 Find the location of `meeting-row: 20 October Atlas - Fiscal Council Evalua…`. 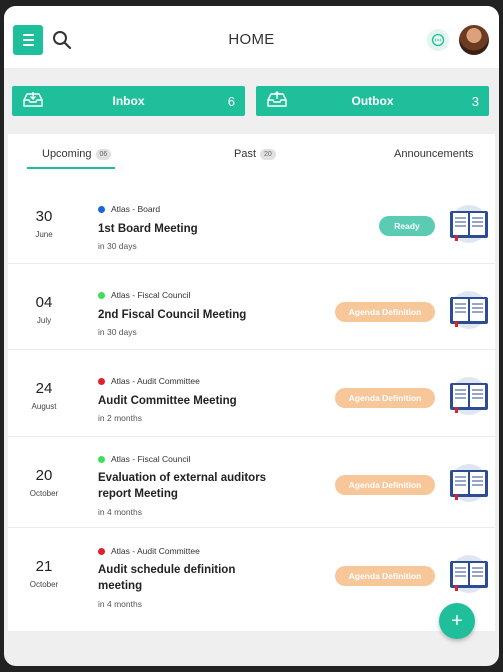

meeting-row: 20 October Atlas - Fiscal Council Evalua… is located at coordinates (251, 482).